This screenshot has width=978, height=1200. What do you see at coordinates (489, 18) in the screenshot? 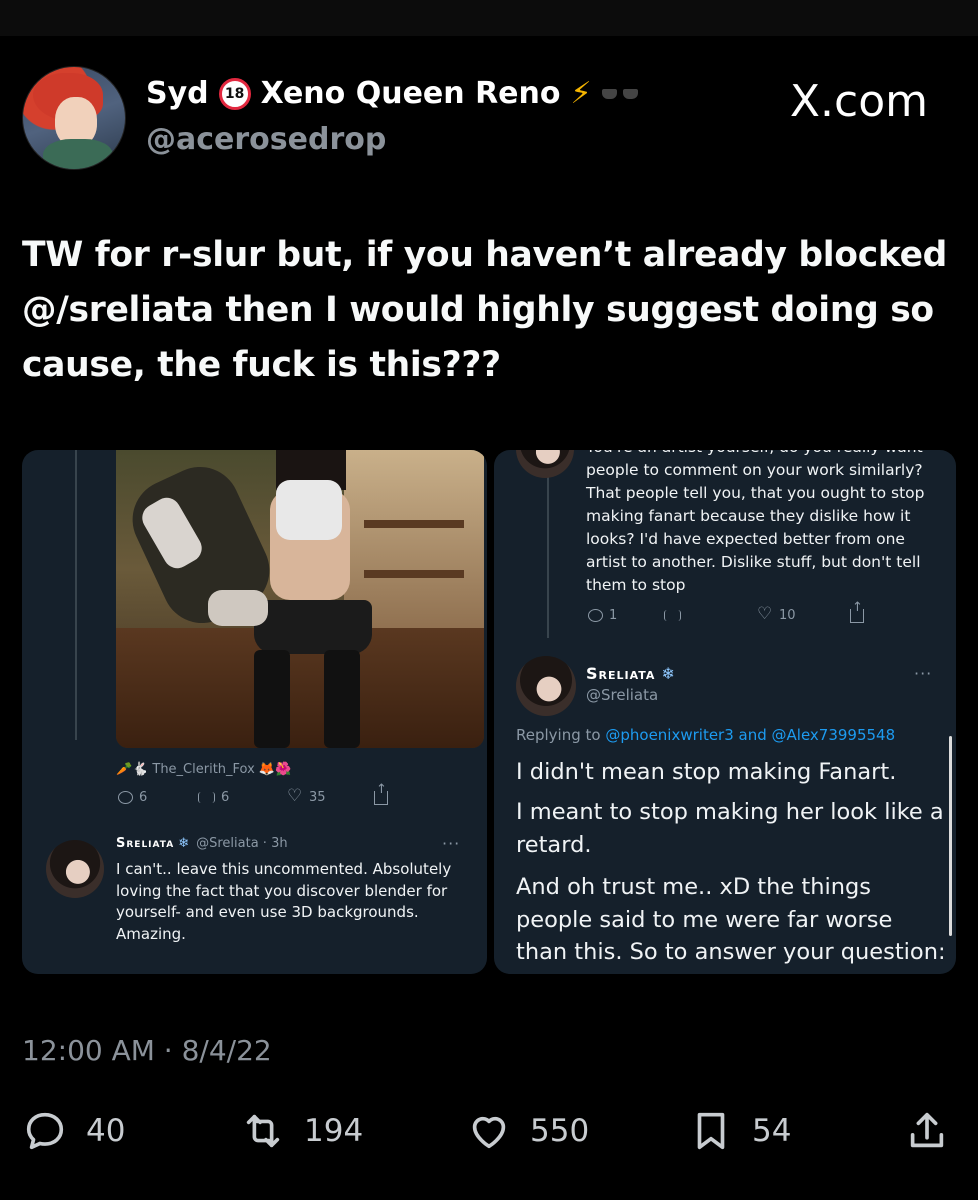
I see `status-bar` at bounding box center [489, 18].